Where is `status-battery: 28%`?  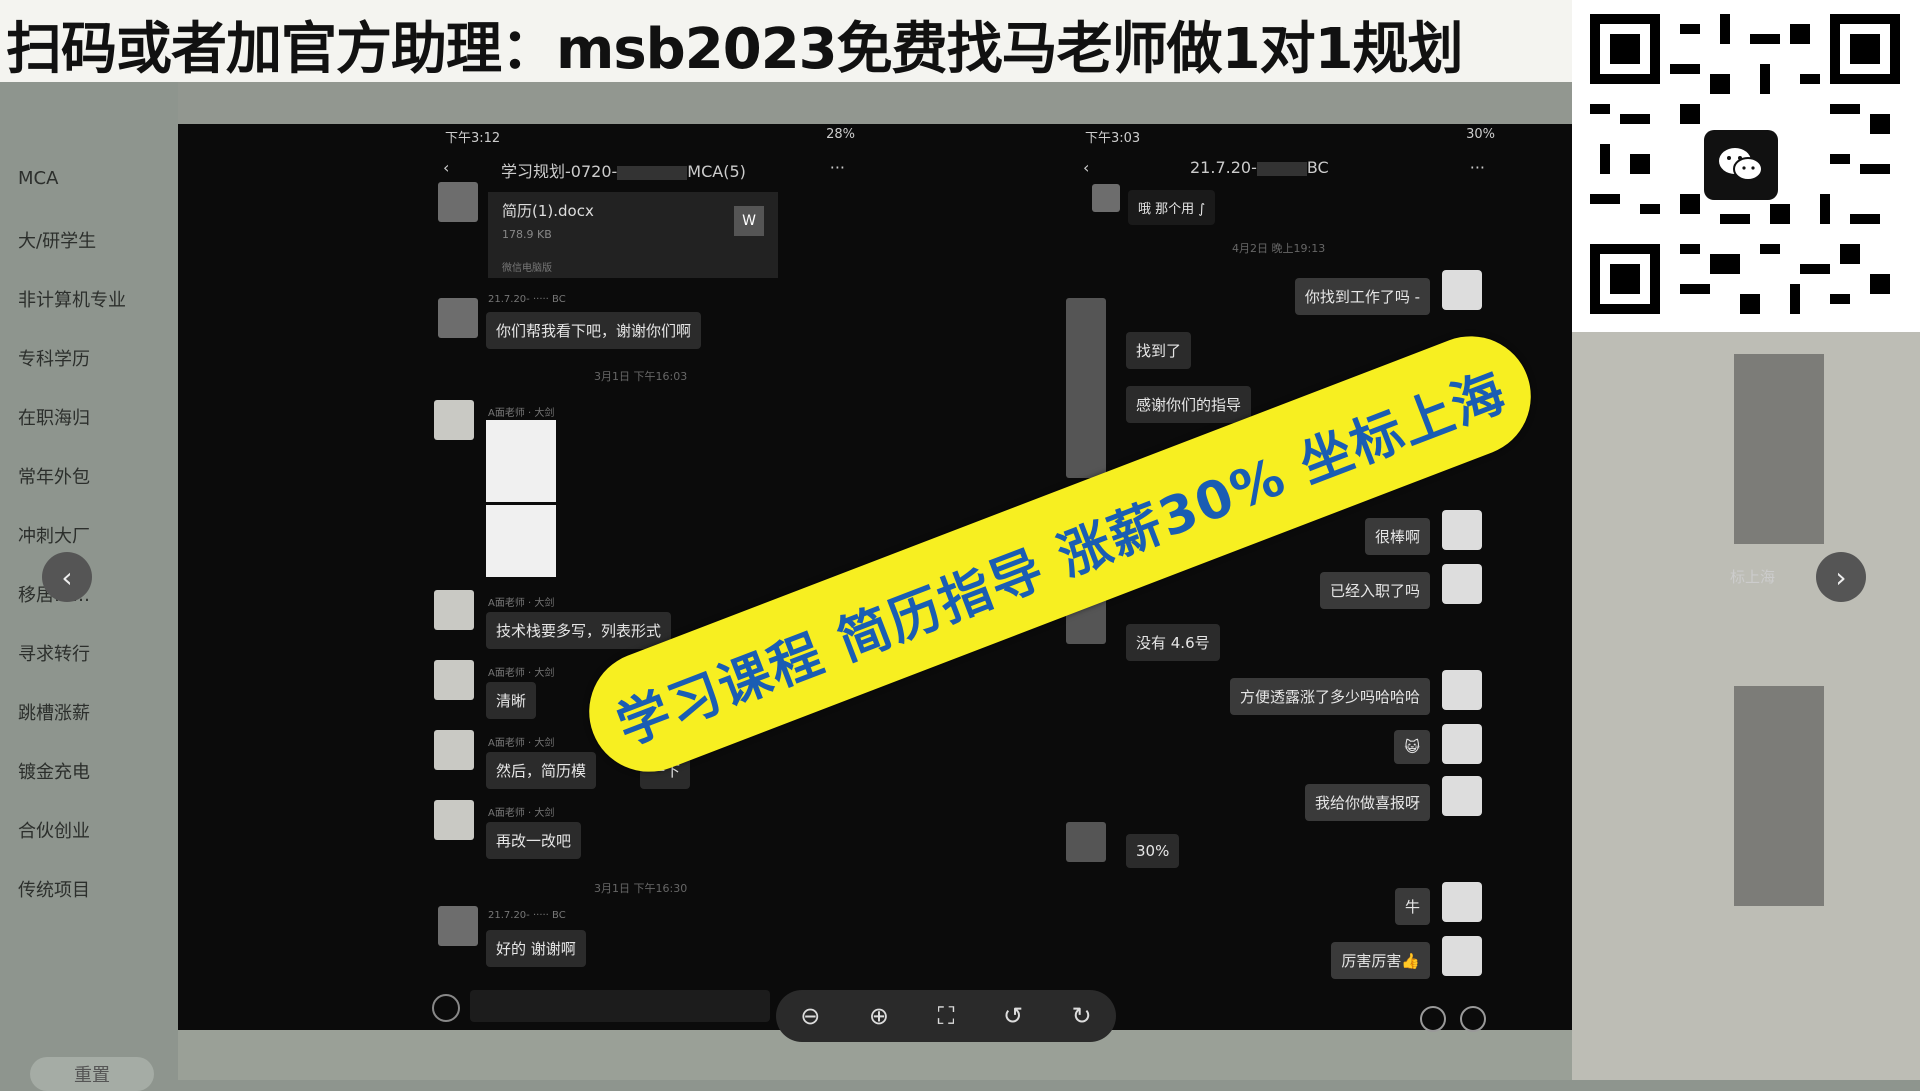 status-battery: 28% is located at coordinates (840, 134).